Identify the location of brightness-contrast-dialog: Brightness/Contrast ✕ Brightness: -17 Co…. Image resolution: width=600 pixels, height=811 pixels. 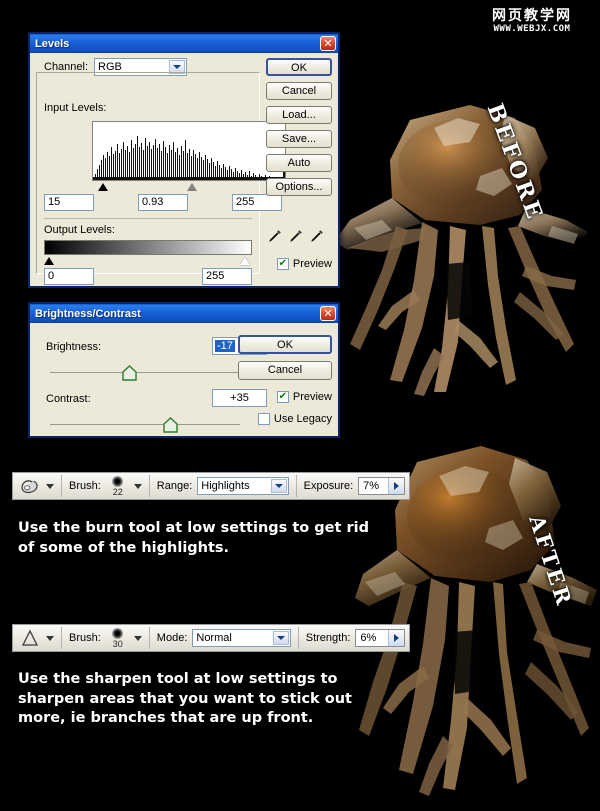
(184, 370).